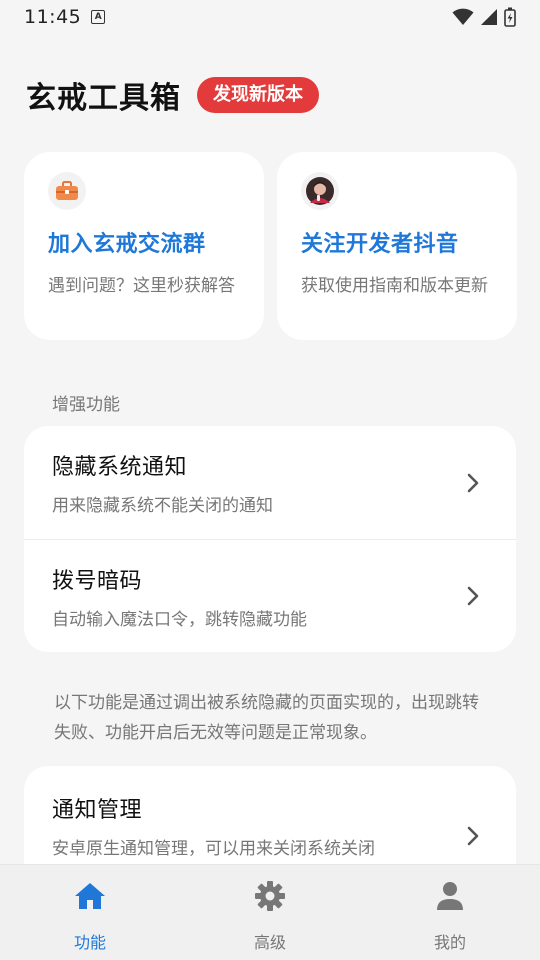 The height and width of the screenshot is (960, 540). I want to click on promo-desc: 获取使用指南和版本更新, so click(394, 286).